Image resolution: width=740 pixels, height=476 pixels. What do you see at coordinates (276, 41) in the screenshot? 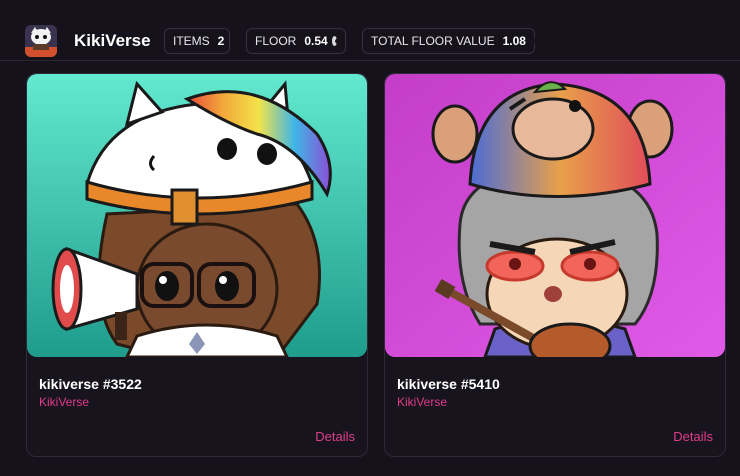
I see `floor-label: FLOOR` at bounding box center [276, 41].